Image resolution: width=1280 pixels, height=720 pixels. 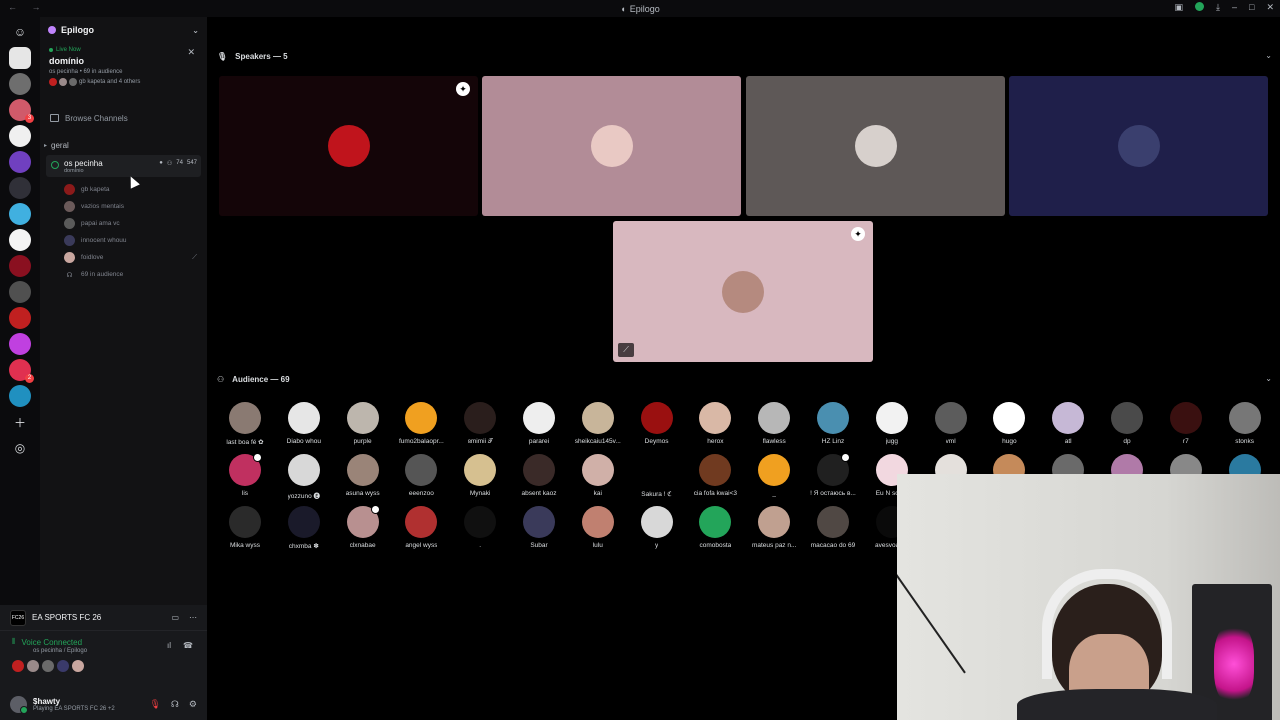 What do you see at coordinates (1200, 6) in the screenshot?
I see `help-icon` at bounding box center [1200, 6].